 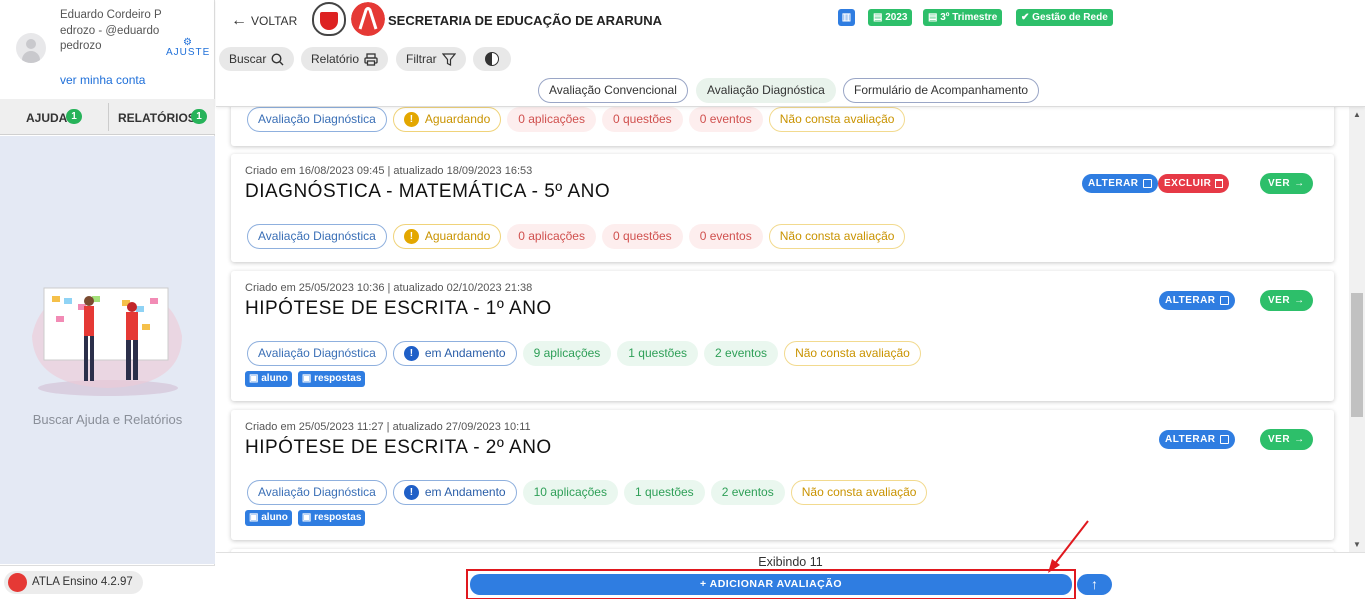 I want to click on settings-button: ⚙ AJUSTE, so click(x=188, y=48).